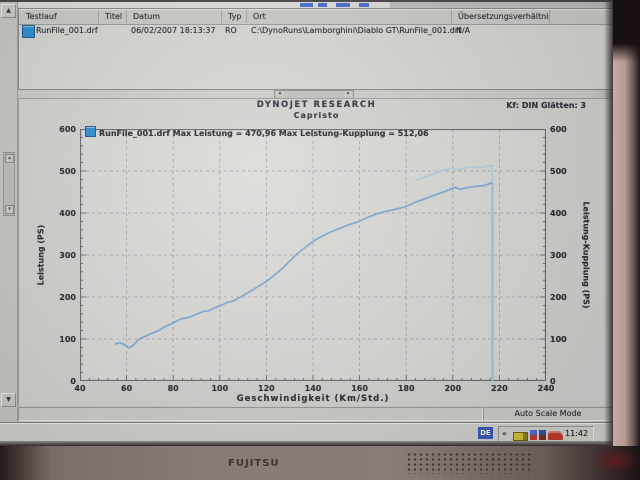 The width and height of the screenshot is (640, 480). What do you see at coordinates (173, 30) in the screenshot?
I see `cell-datum: 06/02/2007 18:13:37` at bounding box center [173, 30].